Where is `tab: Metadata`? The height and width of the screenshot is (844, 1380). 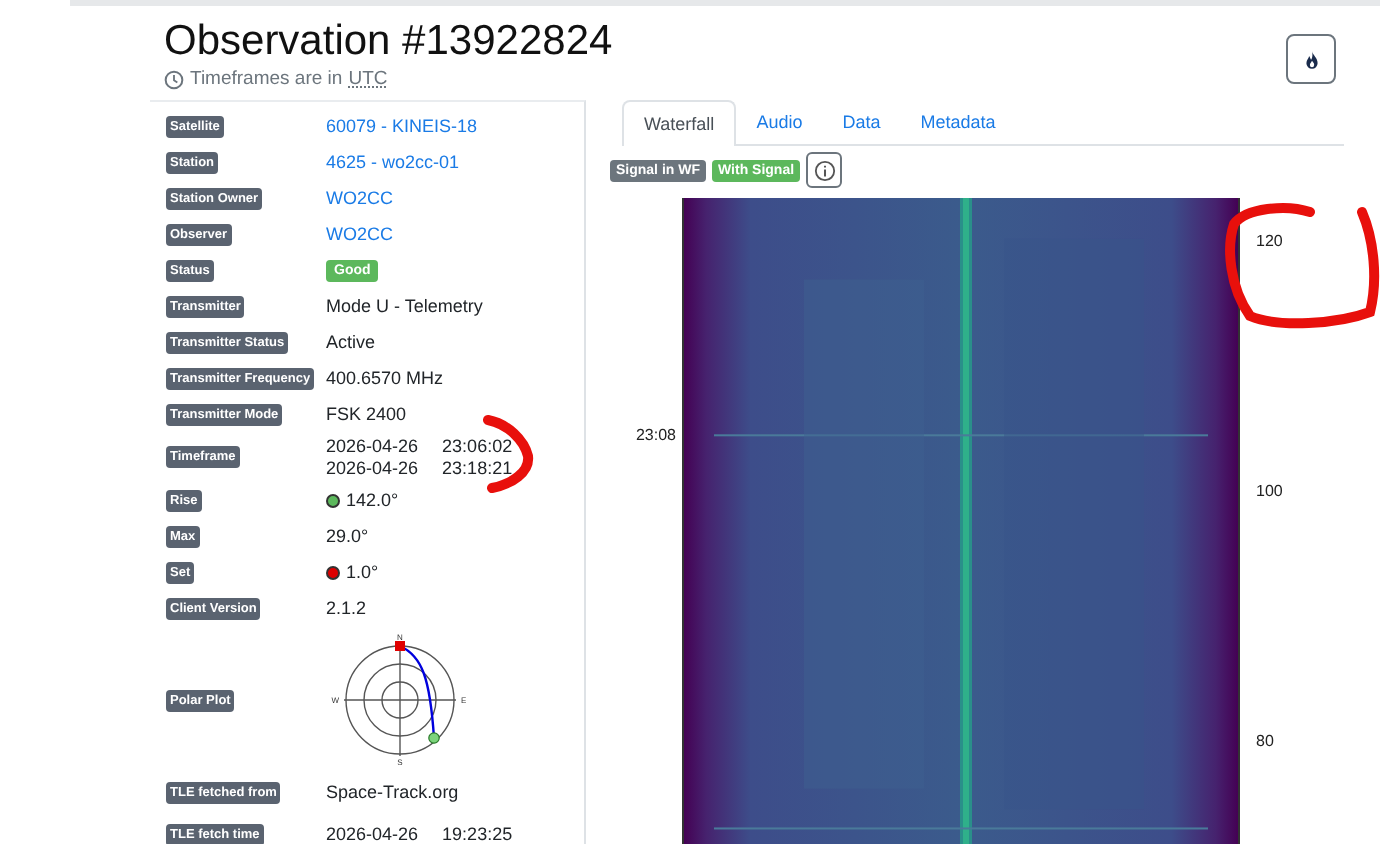
tab: Metadata is located at coordinates (958, 122).